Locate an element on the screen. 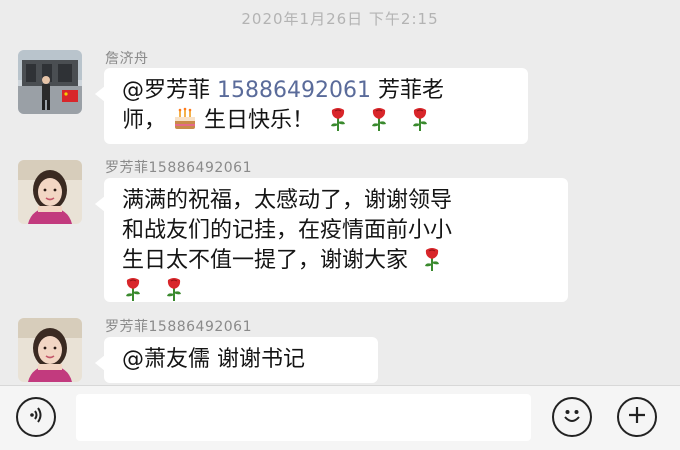  emoji-button is located at coordinates (572, 417).